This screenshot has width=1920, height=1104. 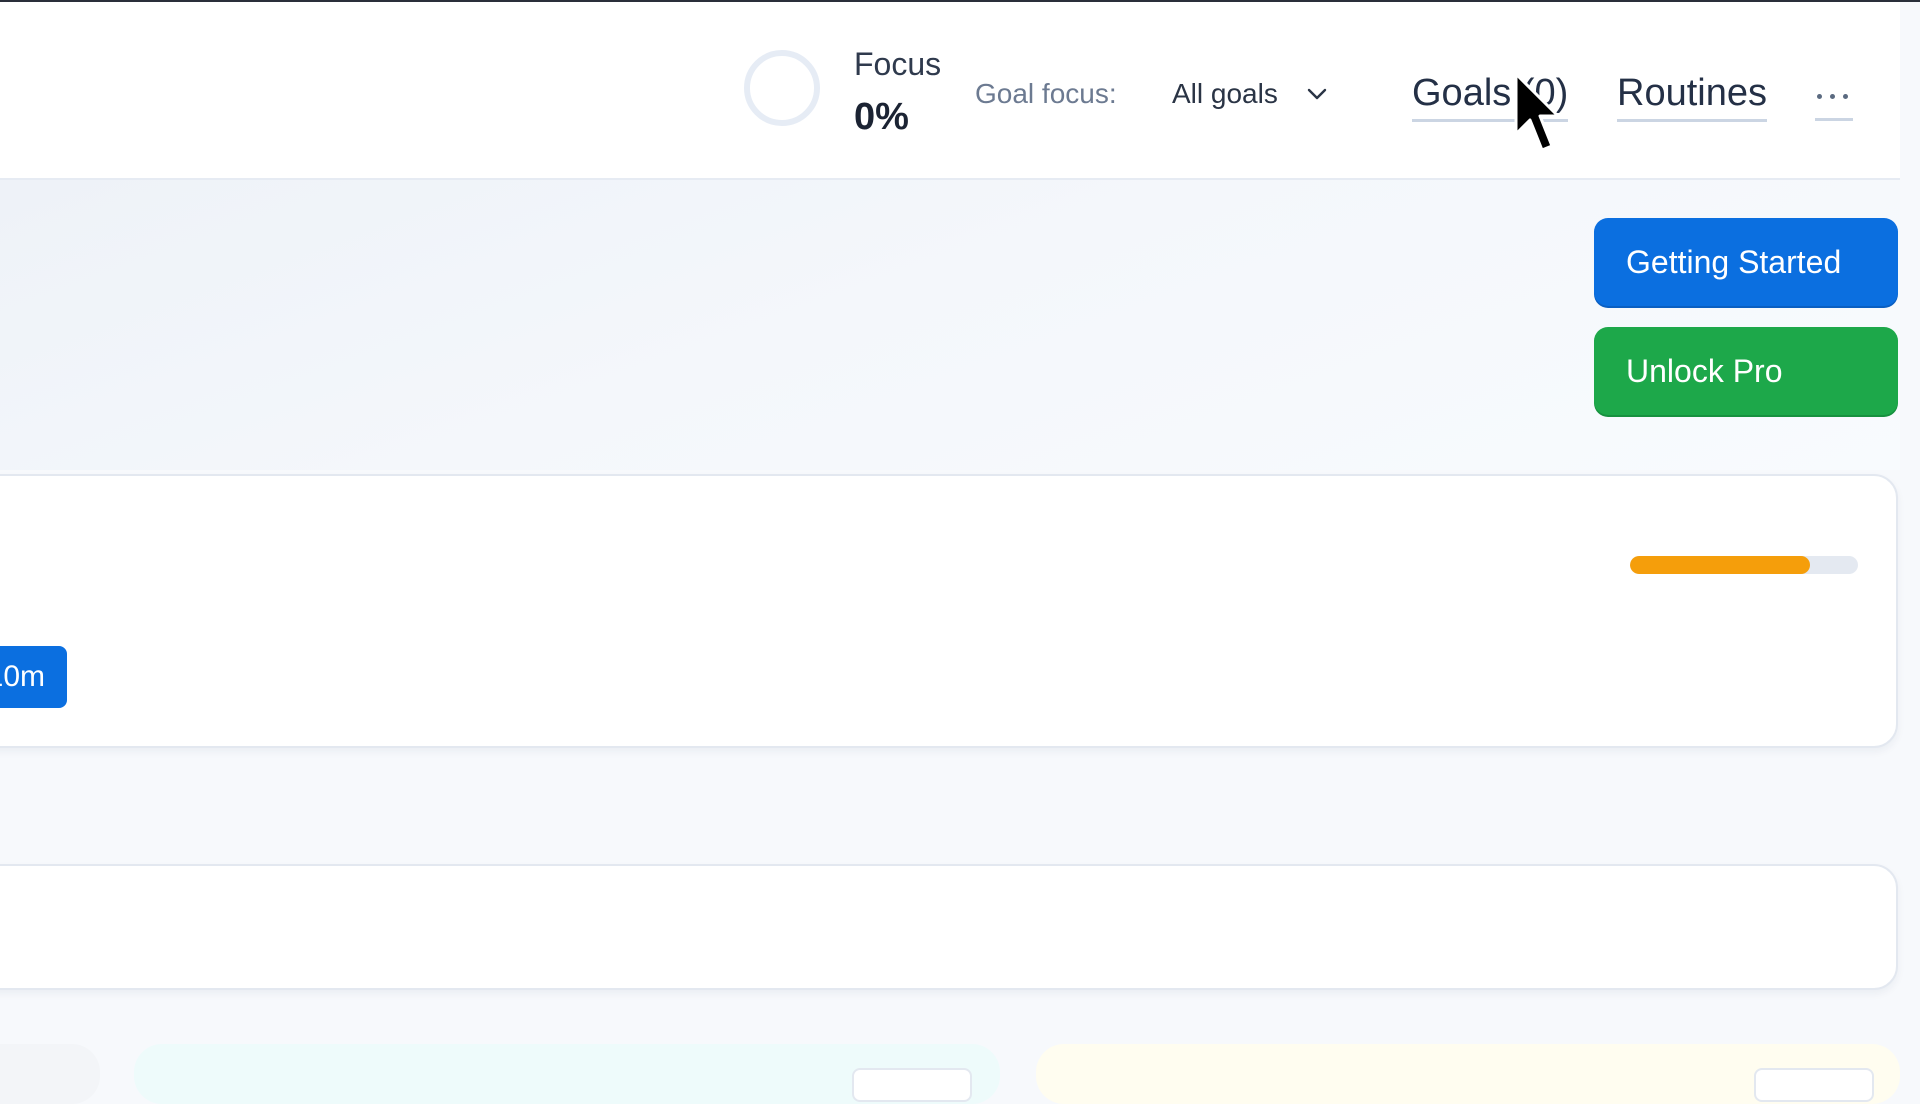 What do you see at coordinates (33, 677) in the screenshot?
I see `time-chip: 10m` at bounding box center [33, 677].